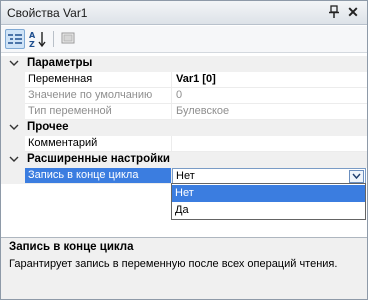  What do you see at coordinates (268, 210) in the screenshot?
I see `dropdown-option-yes: Да` at bounding box center [268, 210].